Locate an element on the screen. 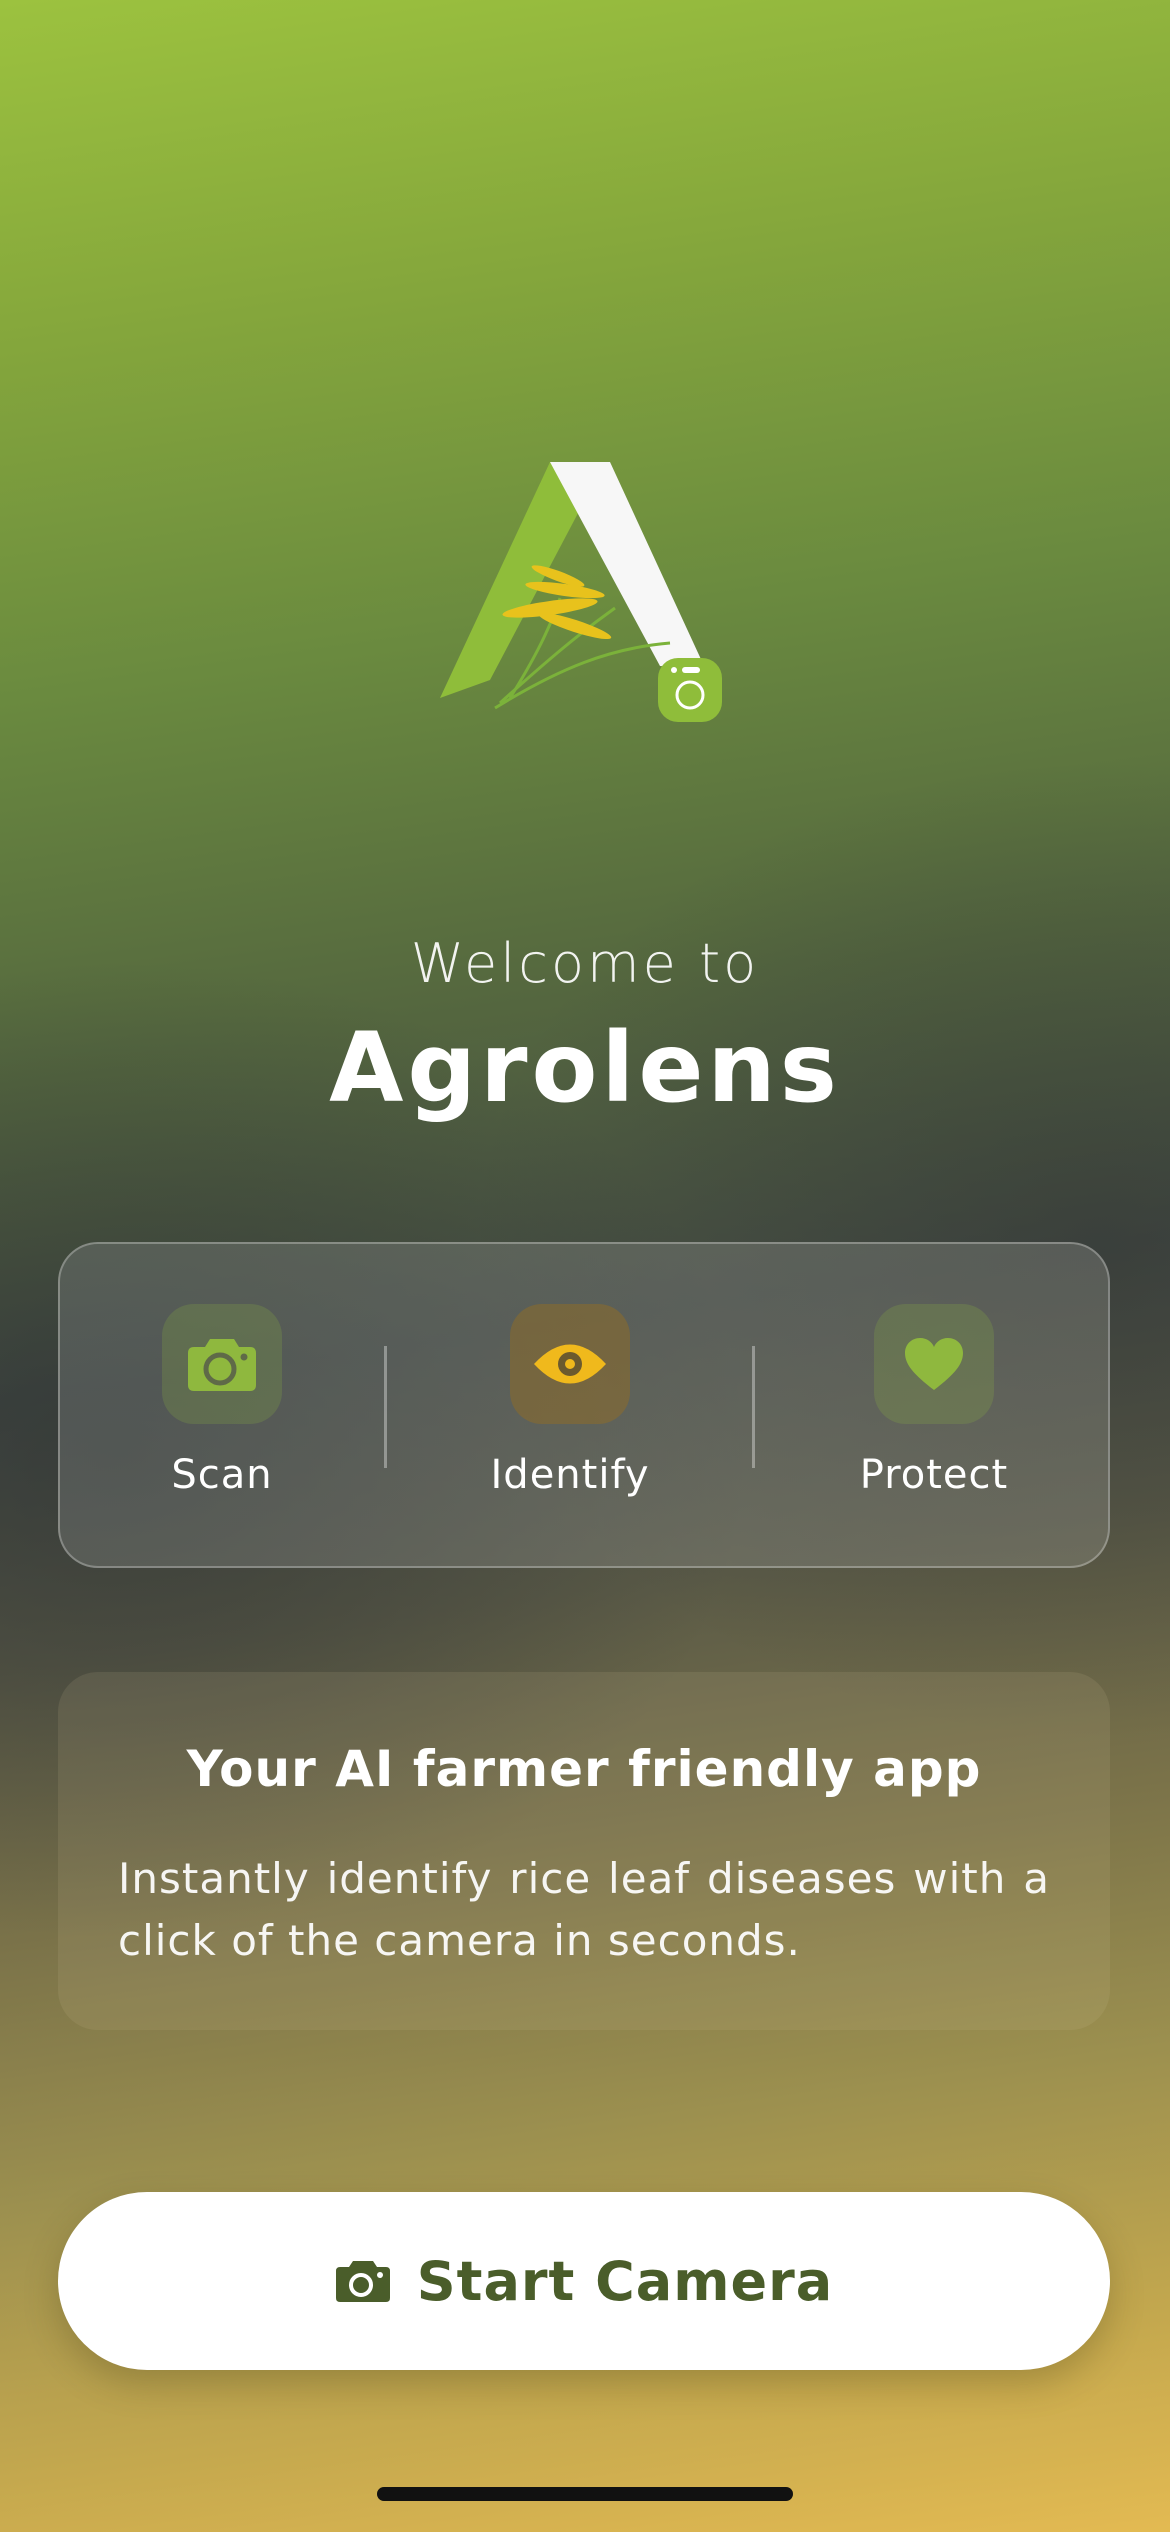 The height and width of the screenshot is (2532, 1170). start-camera-button: Start Camera is located at coordinates (584, 2281).